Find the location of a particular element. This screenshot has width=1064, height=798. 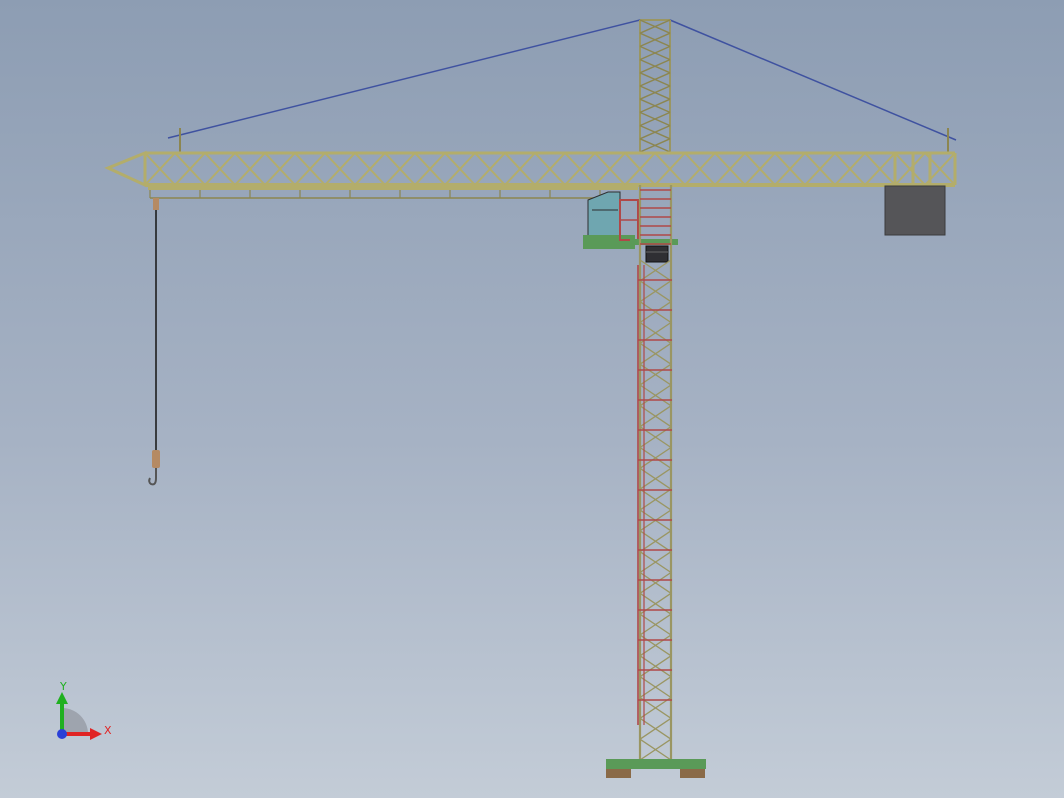

y-axis-arrowhead-icon is located at coordinates (62, 698).